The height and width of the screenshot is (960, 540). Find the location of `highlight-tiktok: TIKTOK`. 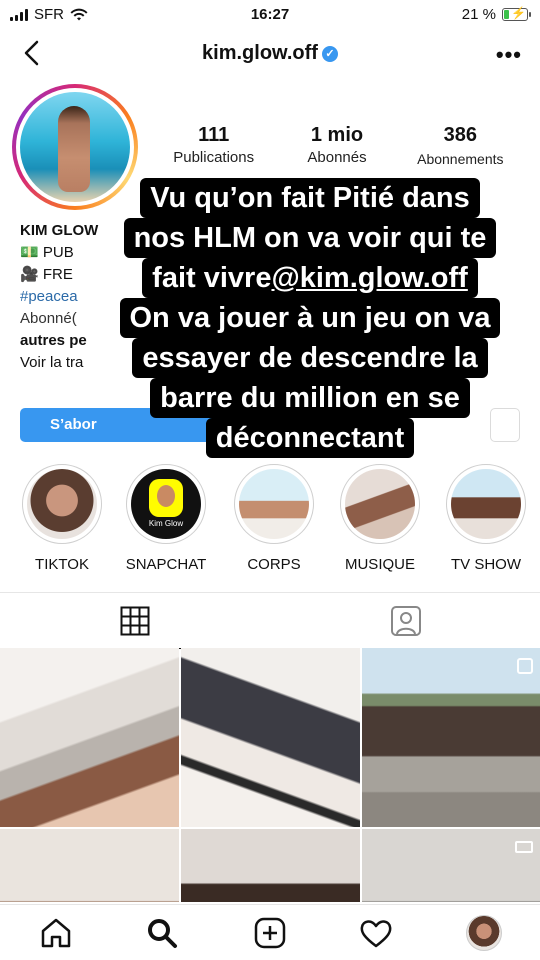

highlight-tiktok: TIKTOK is located at coordinates (62, 518).